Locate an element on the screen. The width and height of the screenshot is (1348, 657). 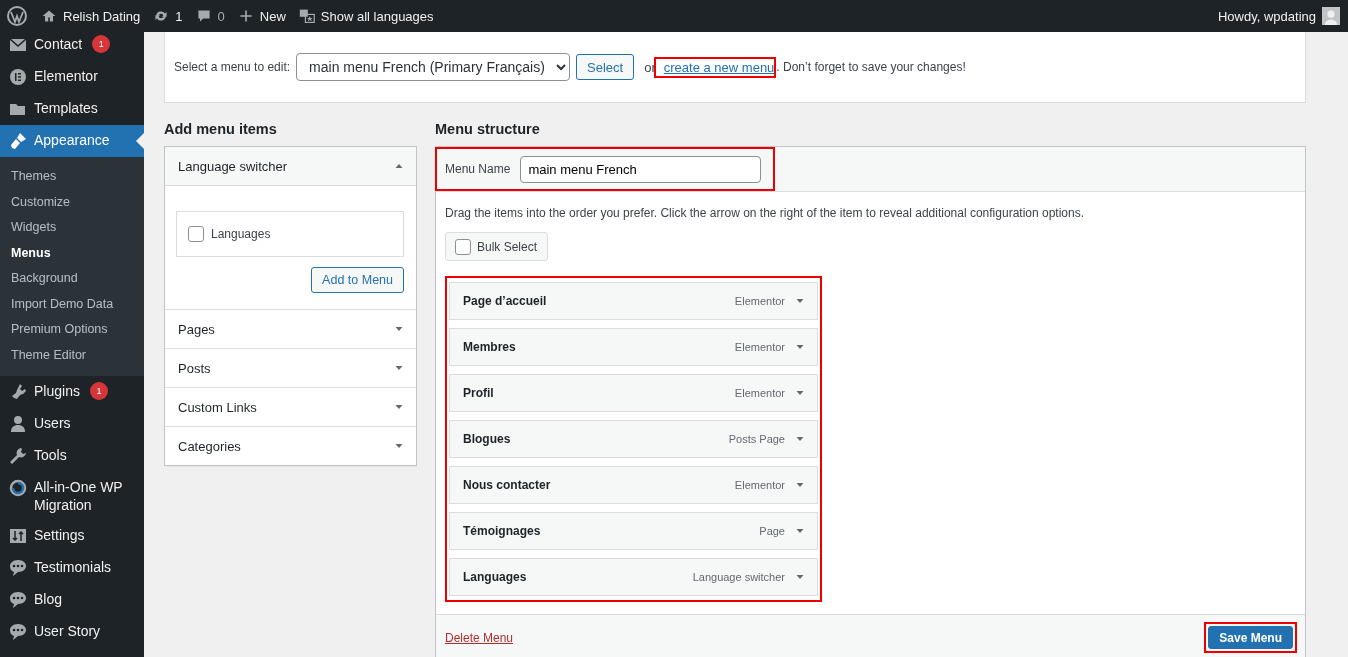
menu-item-bar: Nous contacter Elementor is located at coordinates (633, 485).